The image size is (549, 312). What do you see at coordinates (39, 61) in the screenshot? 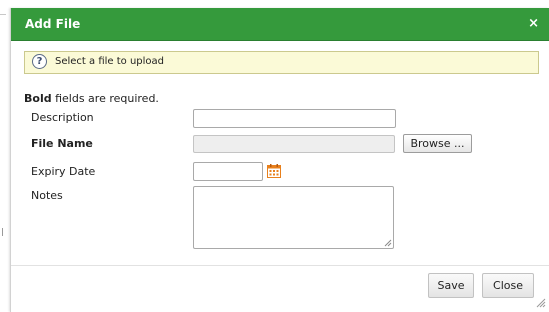
I see `info-help-icon: ?` at bounding box center [39, 61].